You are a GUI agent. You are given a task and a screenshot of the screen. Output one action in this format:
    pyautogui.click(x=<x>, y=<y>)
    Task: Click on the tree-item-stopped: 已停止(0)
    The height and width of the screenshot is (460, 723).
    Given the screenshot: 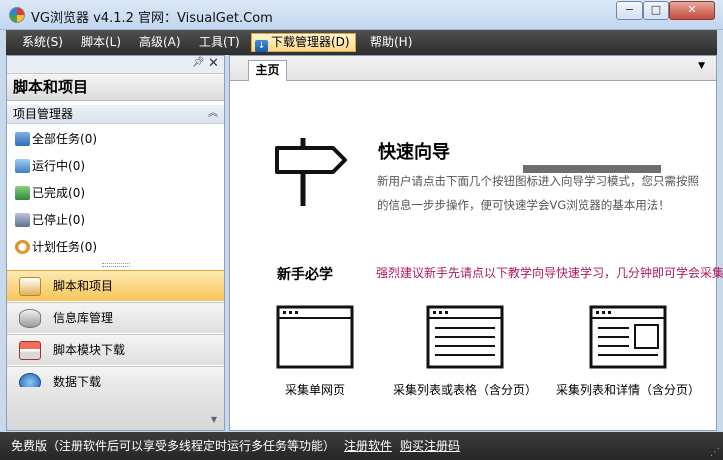 What is the action you would take?
    pyautogui.click(x=50, y=220)
    